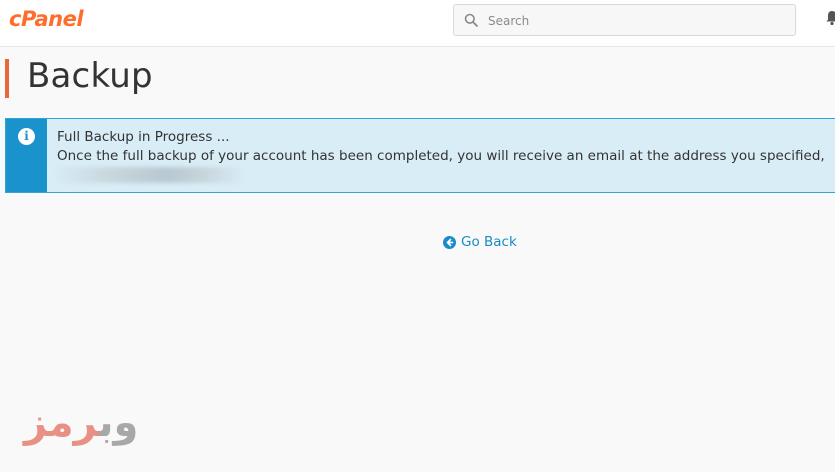 This screenshot has height=472, width=835. Describe the element at coordinates (638, 21) in the screenshot. I see `search-input` at that location.